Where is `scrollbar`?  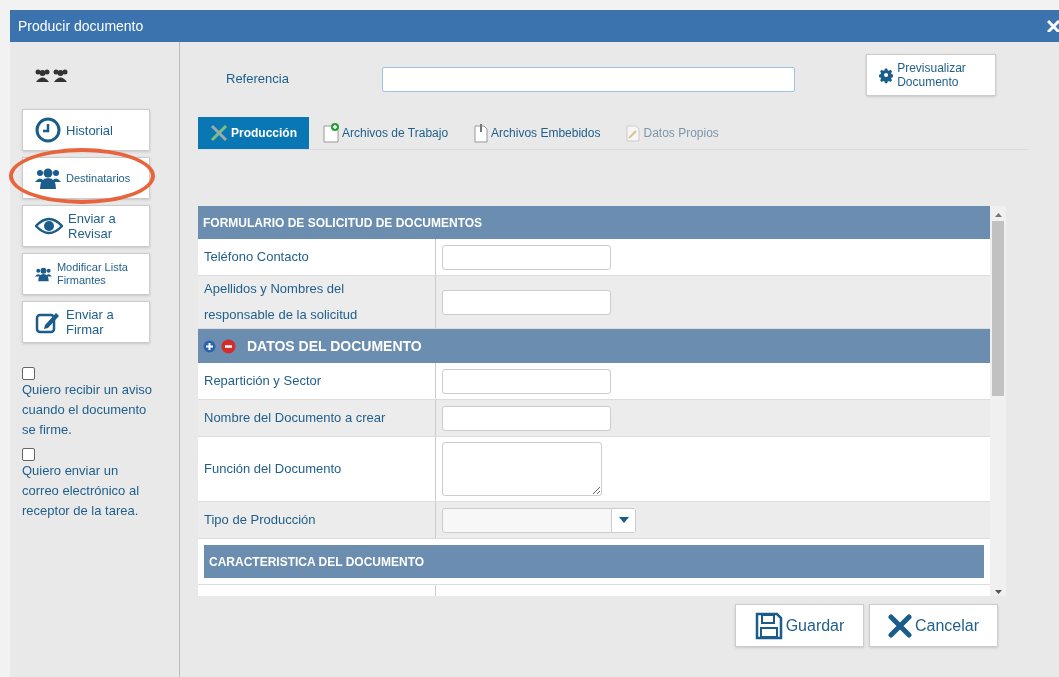 scrollbar is located at coordinates (998, 401).